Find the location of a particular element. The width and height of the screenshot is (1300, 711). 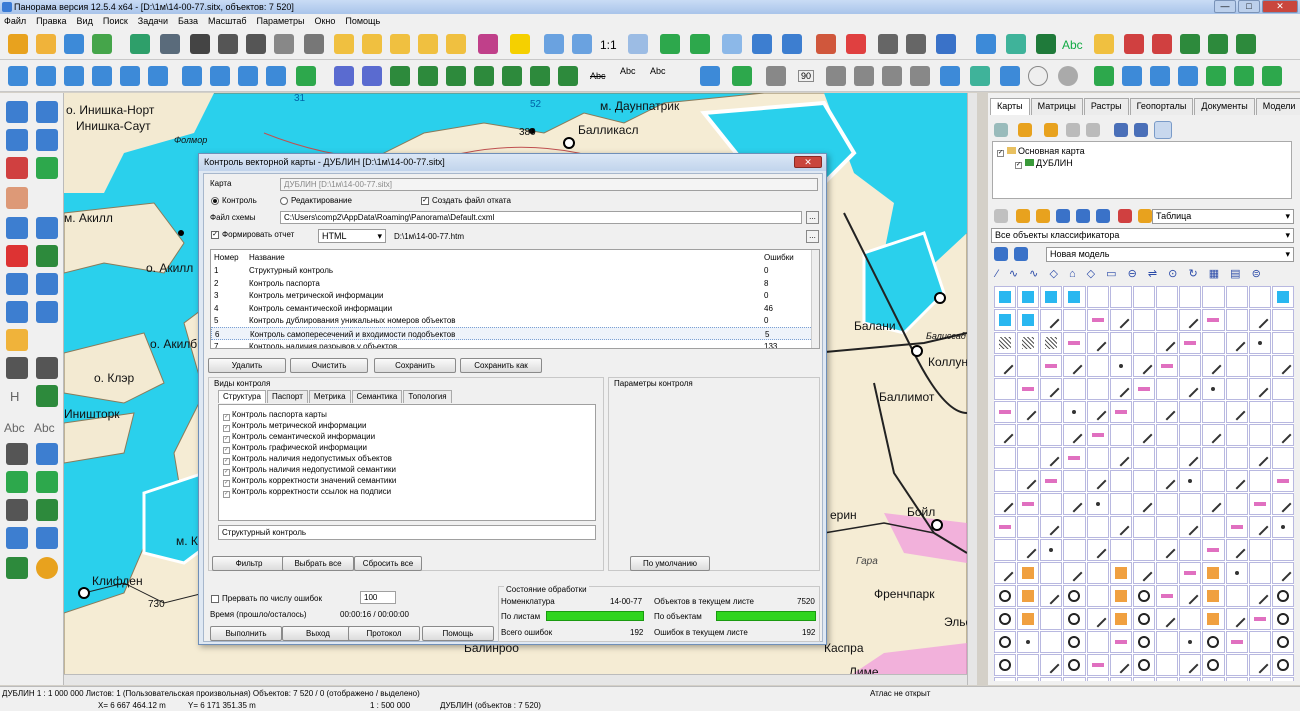

cut-object-icon is located at coordinates (1132, 76).